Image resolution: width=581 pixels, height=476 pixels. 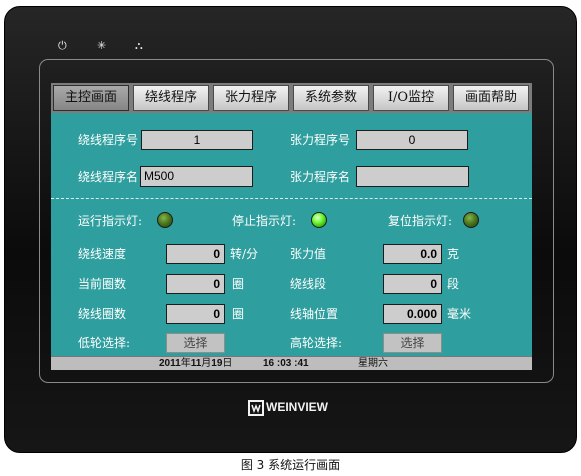 I want to click on weinview-logo: WEINVIEW, so click(x=288, y=407).